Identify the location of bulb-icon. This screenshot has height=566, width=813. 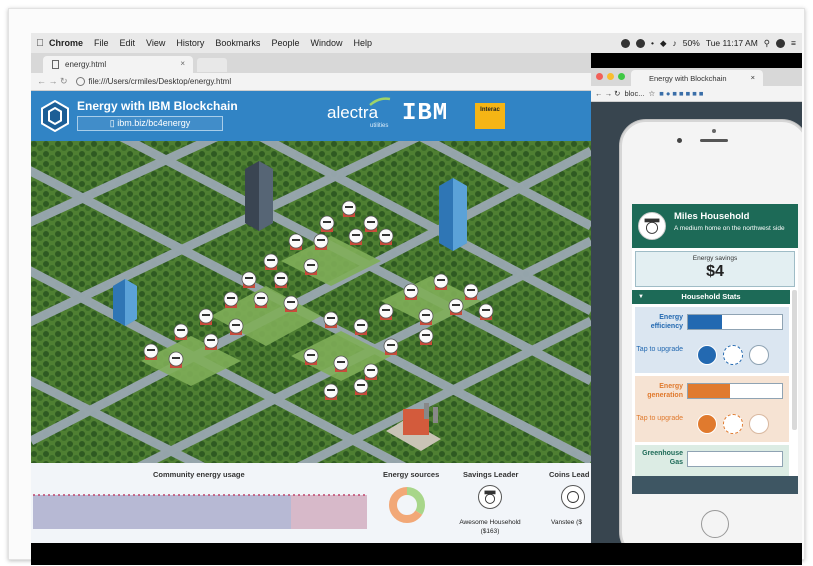
(707, 355).